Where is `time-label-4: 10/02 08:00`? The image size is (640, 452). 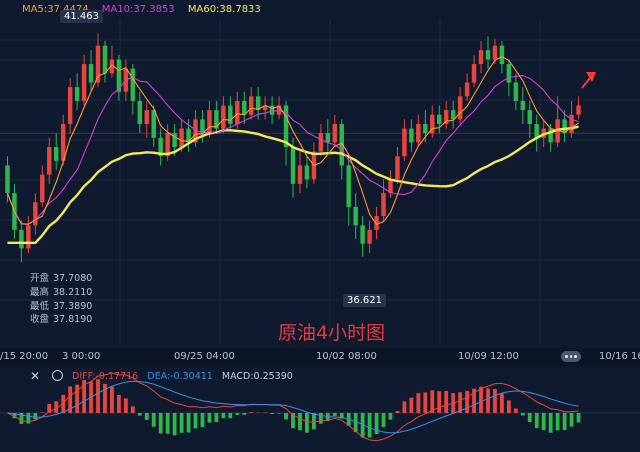 time-label-4: 10/02 08:00 is located at coordinates (346, 356).